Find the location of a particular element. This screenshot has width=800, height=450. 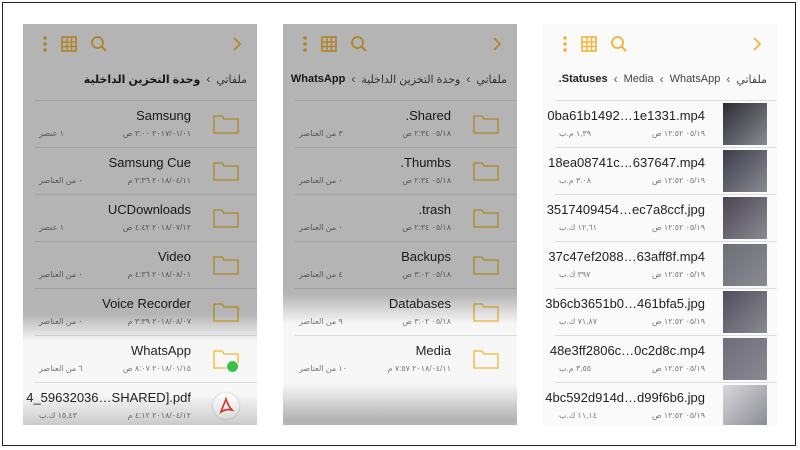

item-meta: ١١,١٤ ك.ب is located at coordinates (578, 415).